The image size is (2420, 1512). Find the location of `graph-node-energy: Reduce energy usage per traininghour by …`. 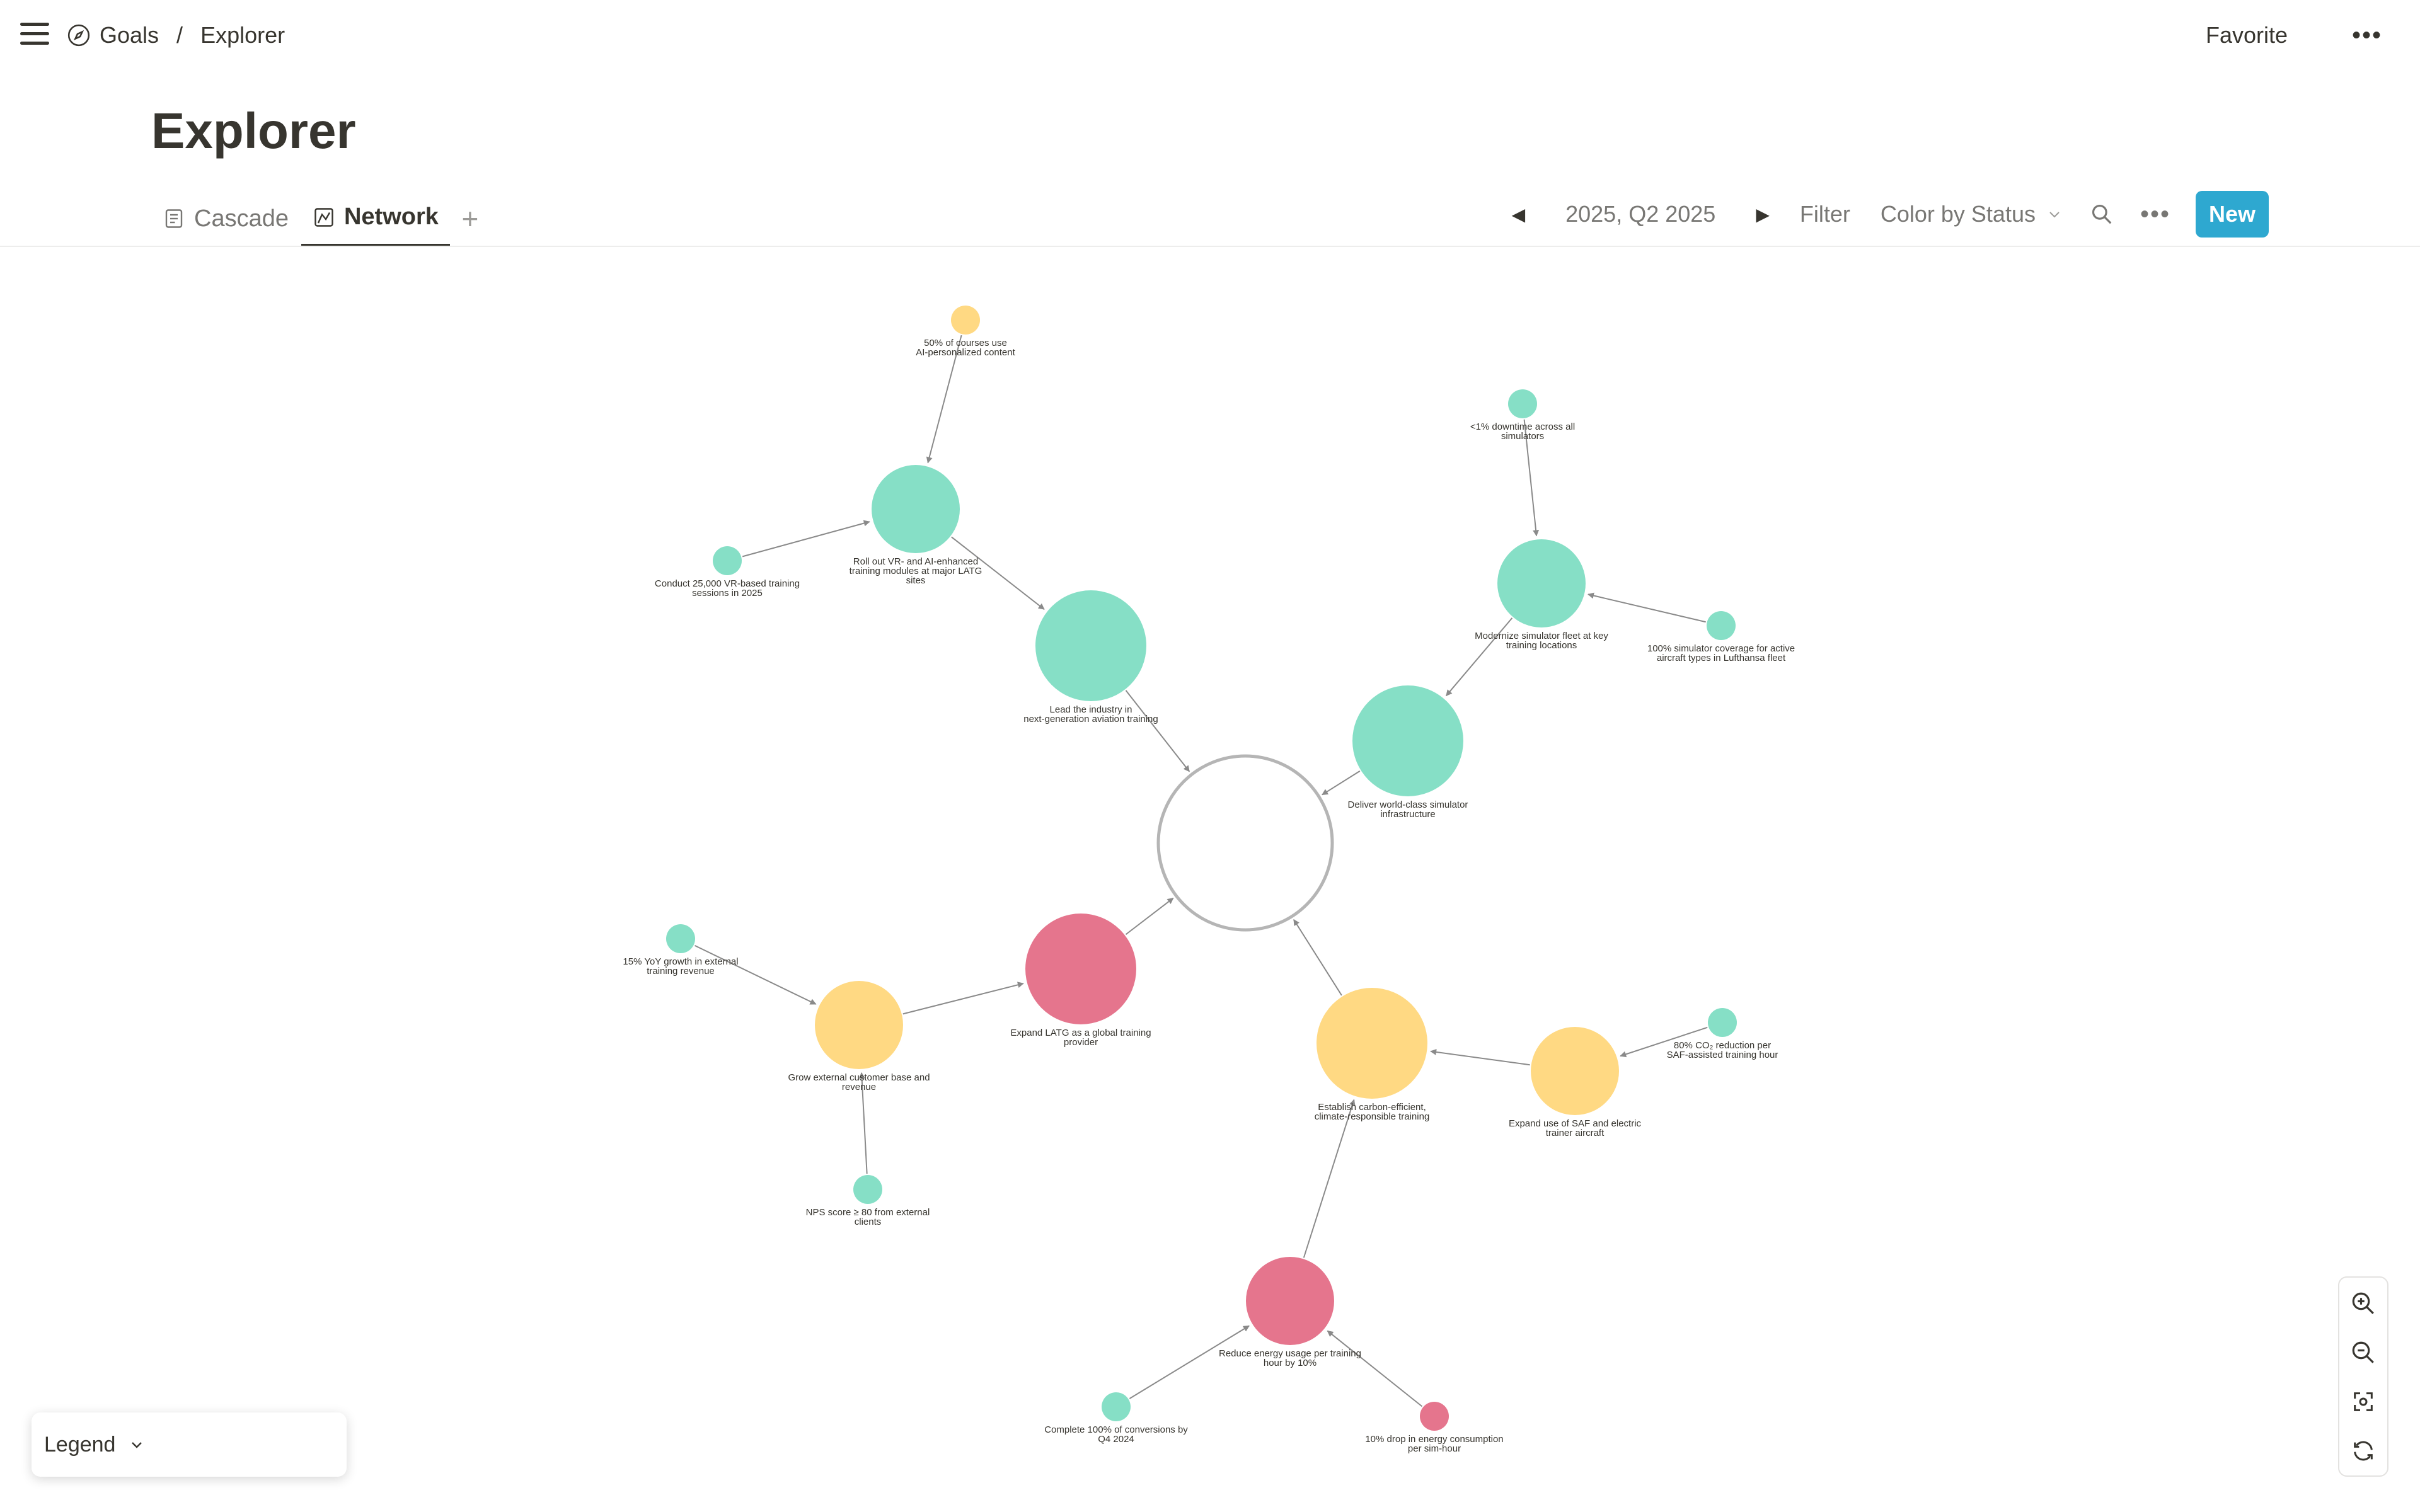

graph-node-energy: Reduce energy usage per traininghour by … is located at coordinates (1290, 1312).